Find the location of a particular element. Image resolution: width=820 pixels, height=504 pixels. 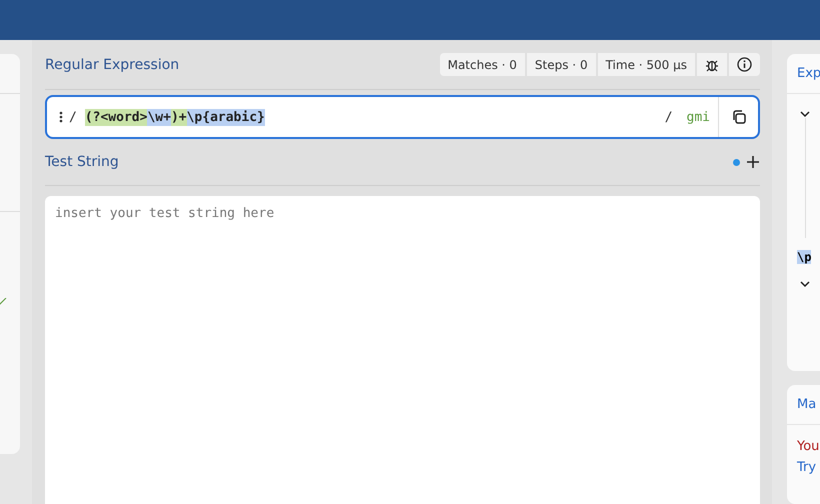

token-label: \p is located at coordinates (804, 257).